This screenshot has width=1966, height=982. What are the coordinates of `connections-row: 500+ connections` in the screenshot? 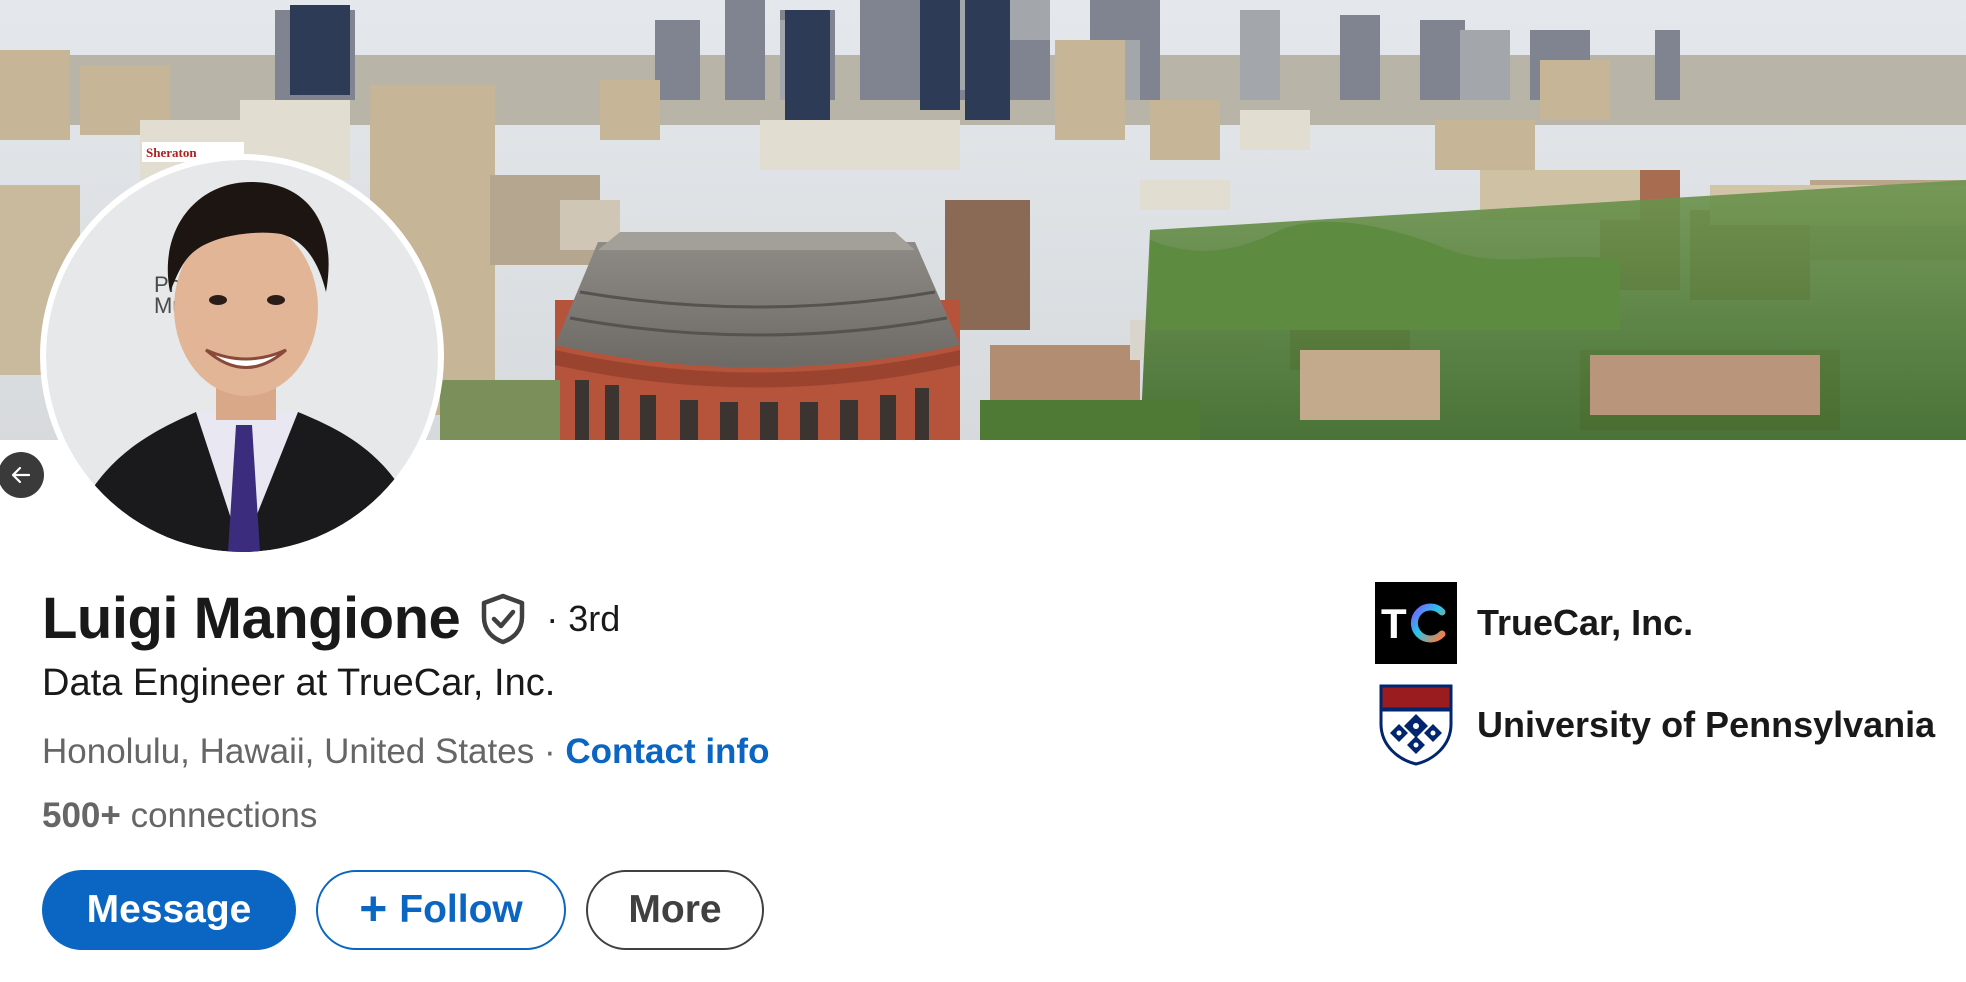 It's located at (179, 816).